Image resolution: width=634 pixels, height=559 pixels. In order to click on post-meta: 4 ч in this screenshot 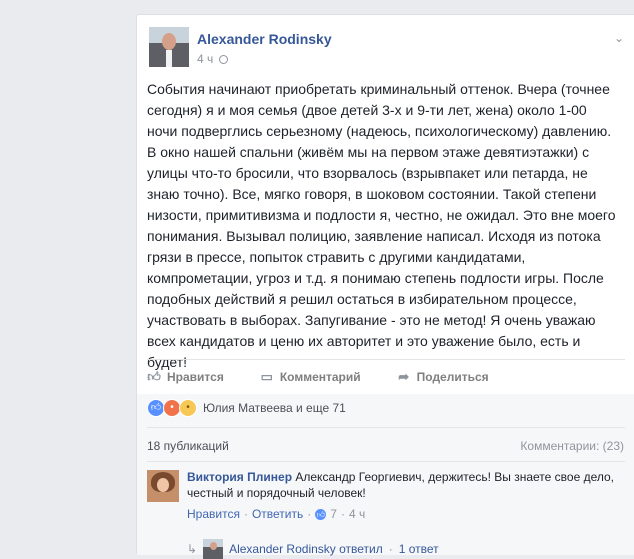, I will do `click(213, 59)`.